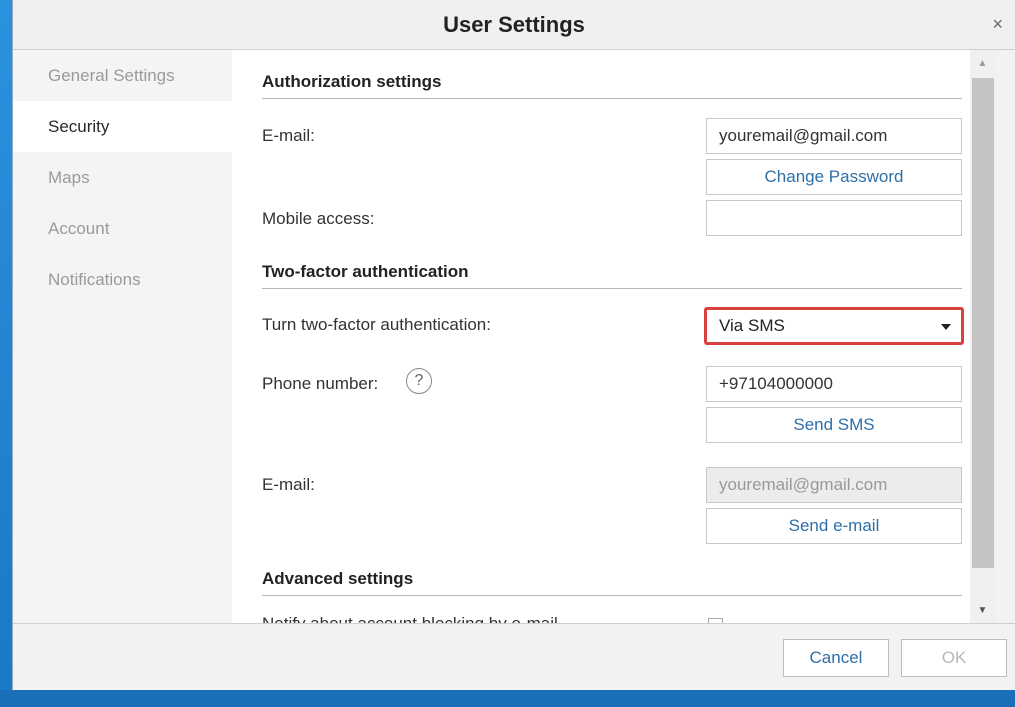 The width and height of the screenshot is (1015, 707). Describe the element at coordinates (982, 63) in the screenshot. I see `scroll-up-icon: ▲` at that location.